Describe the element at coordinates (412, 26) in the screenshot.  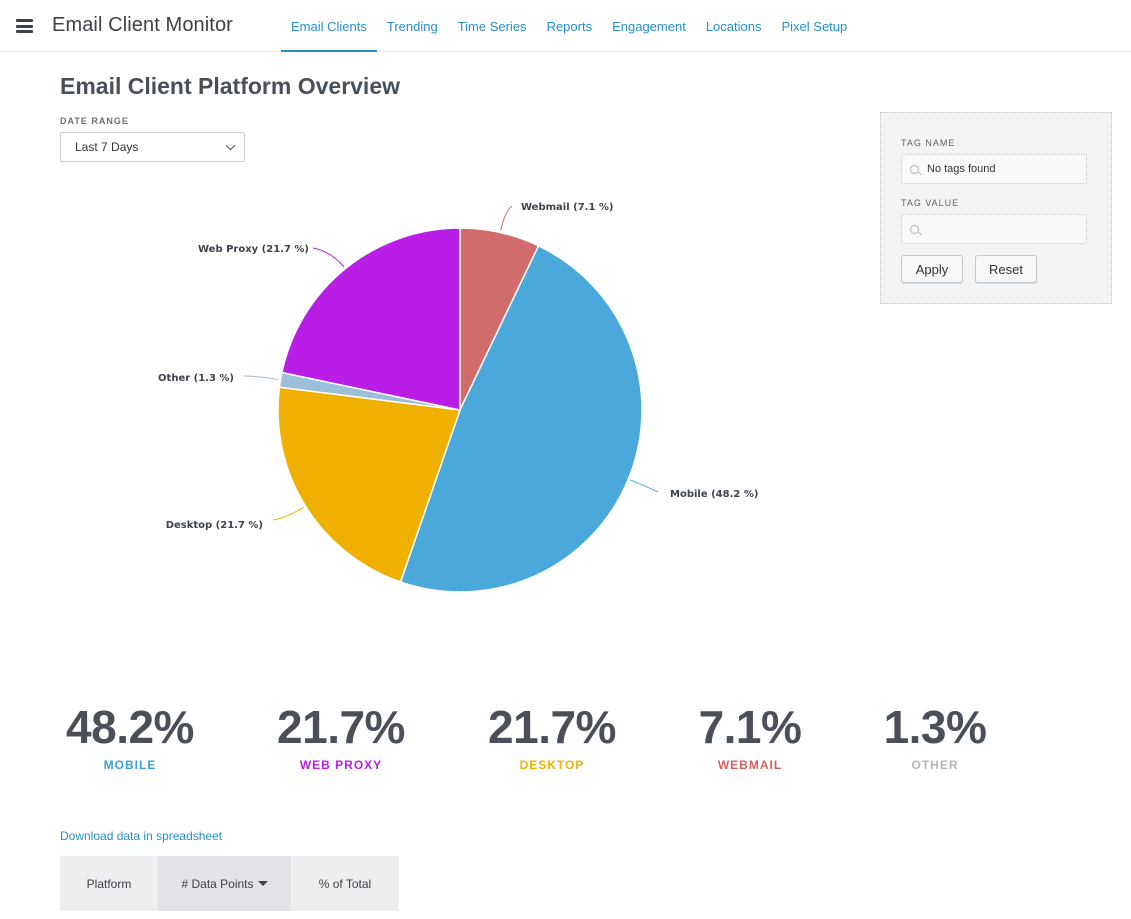
I see `nav-trending: Trending` at that location.